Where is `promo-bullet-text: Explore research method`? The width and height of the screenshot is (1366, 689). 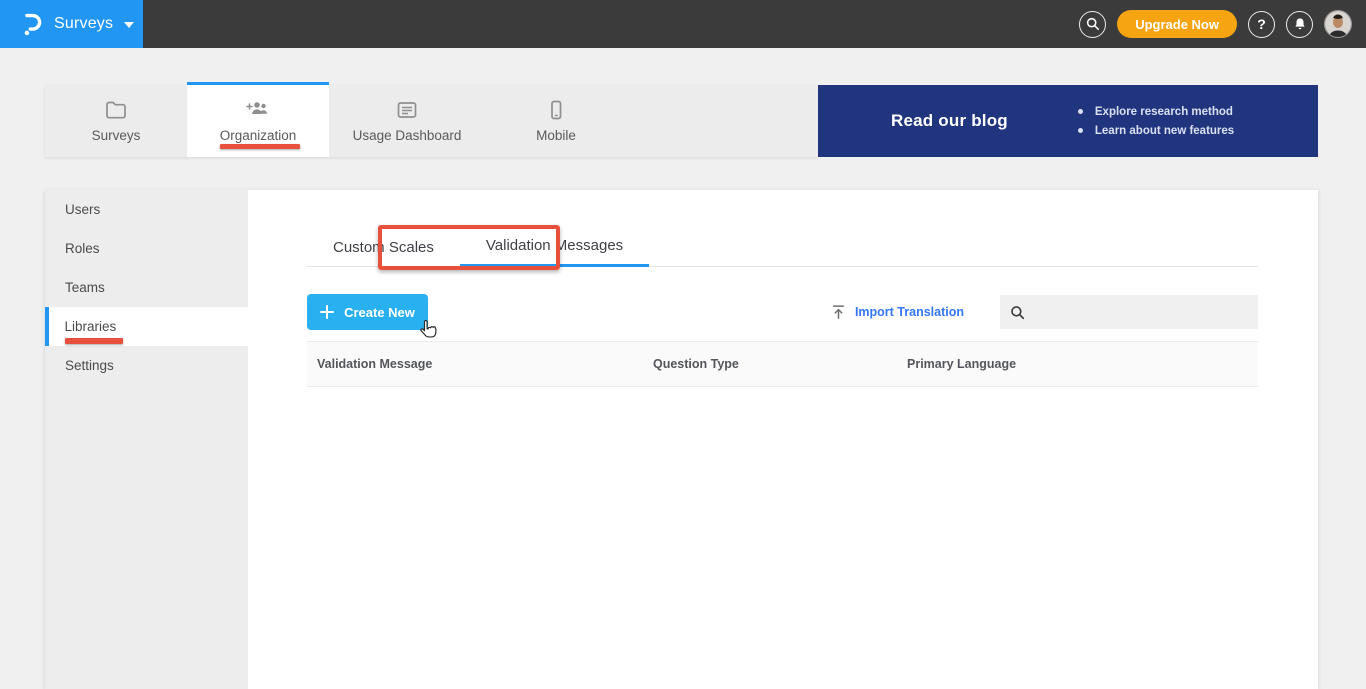 promo-bullet-text: Explore research method is located at coordinates (1163, 111).